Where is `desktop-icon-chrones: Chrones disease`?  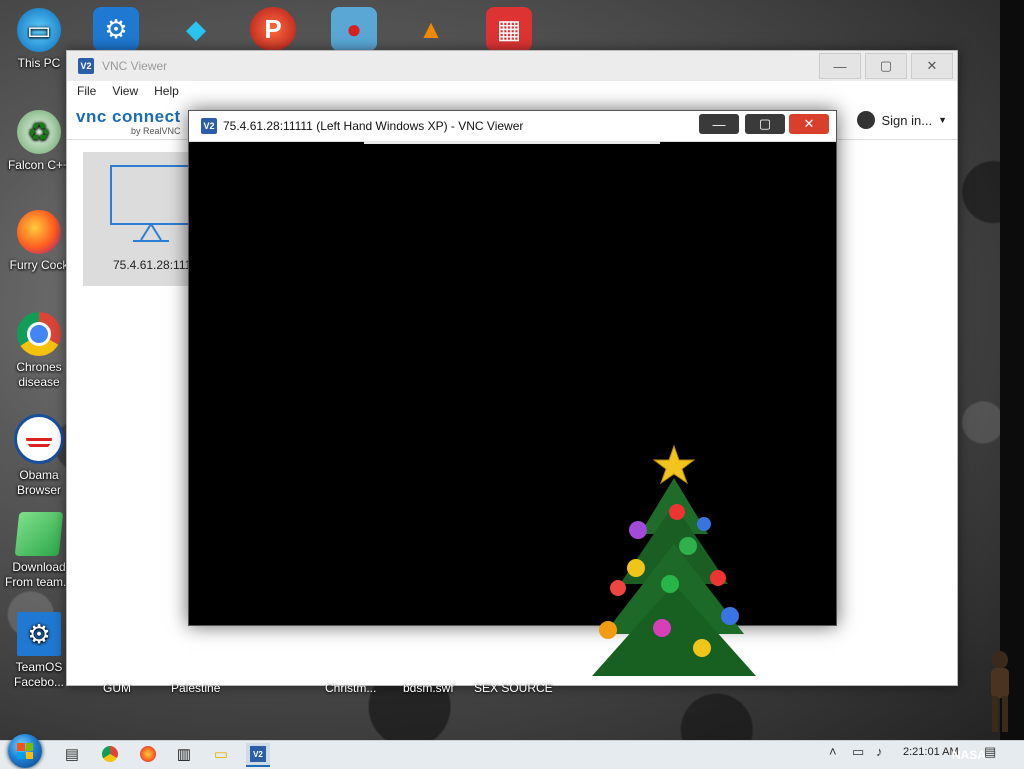 desktop-icon-chrones: Chrones disease is located at coordinates (39, 351).